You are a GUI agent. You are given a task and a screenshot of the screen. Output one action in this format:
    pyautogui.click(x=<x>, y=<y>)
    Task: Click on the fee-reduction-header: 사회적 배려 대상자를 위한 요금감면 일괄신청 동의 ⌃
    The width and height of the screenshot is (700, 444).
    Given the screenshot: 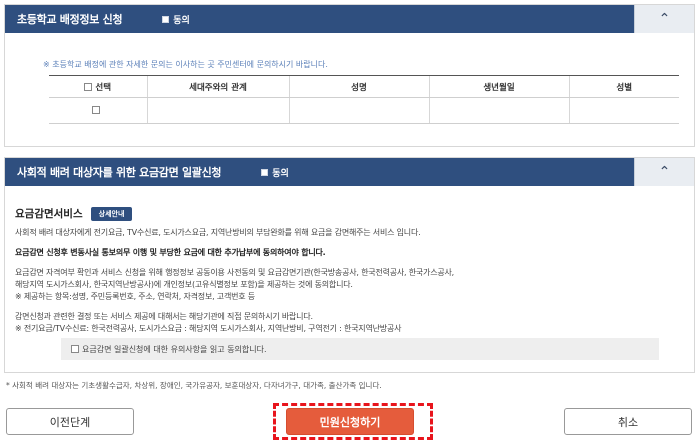 What is the action you would take?
    pyautogui.click(x=349, y=172)
    